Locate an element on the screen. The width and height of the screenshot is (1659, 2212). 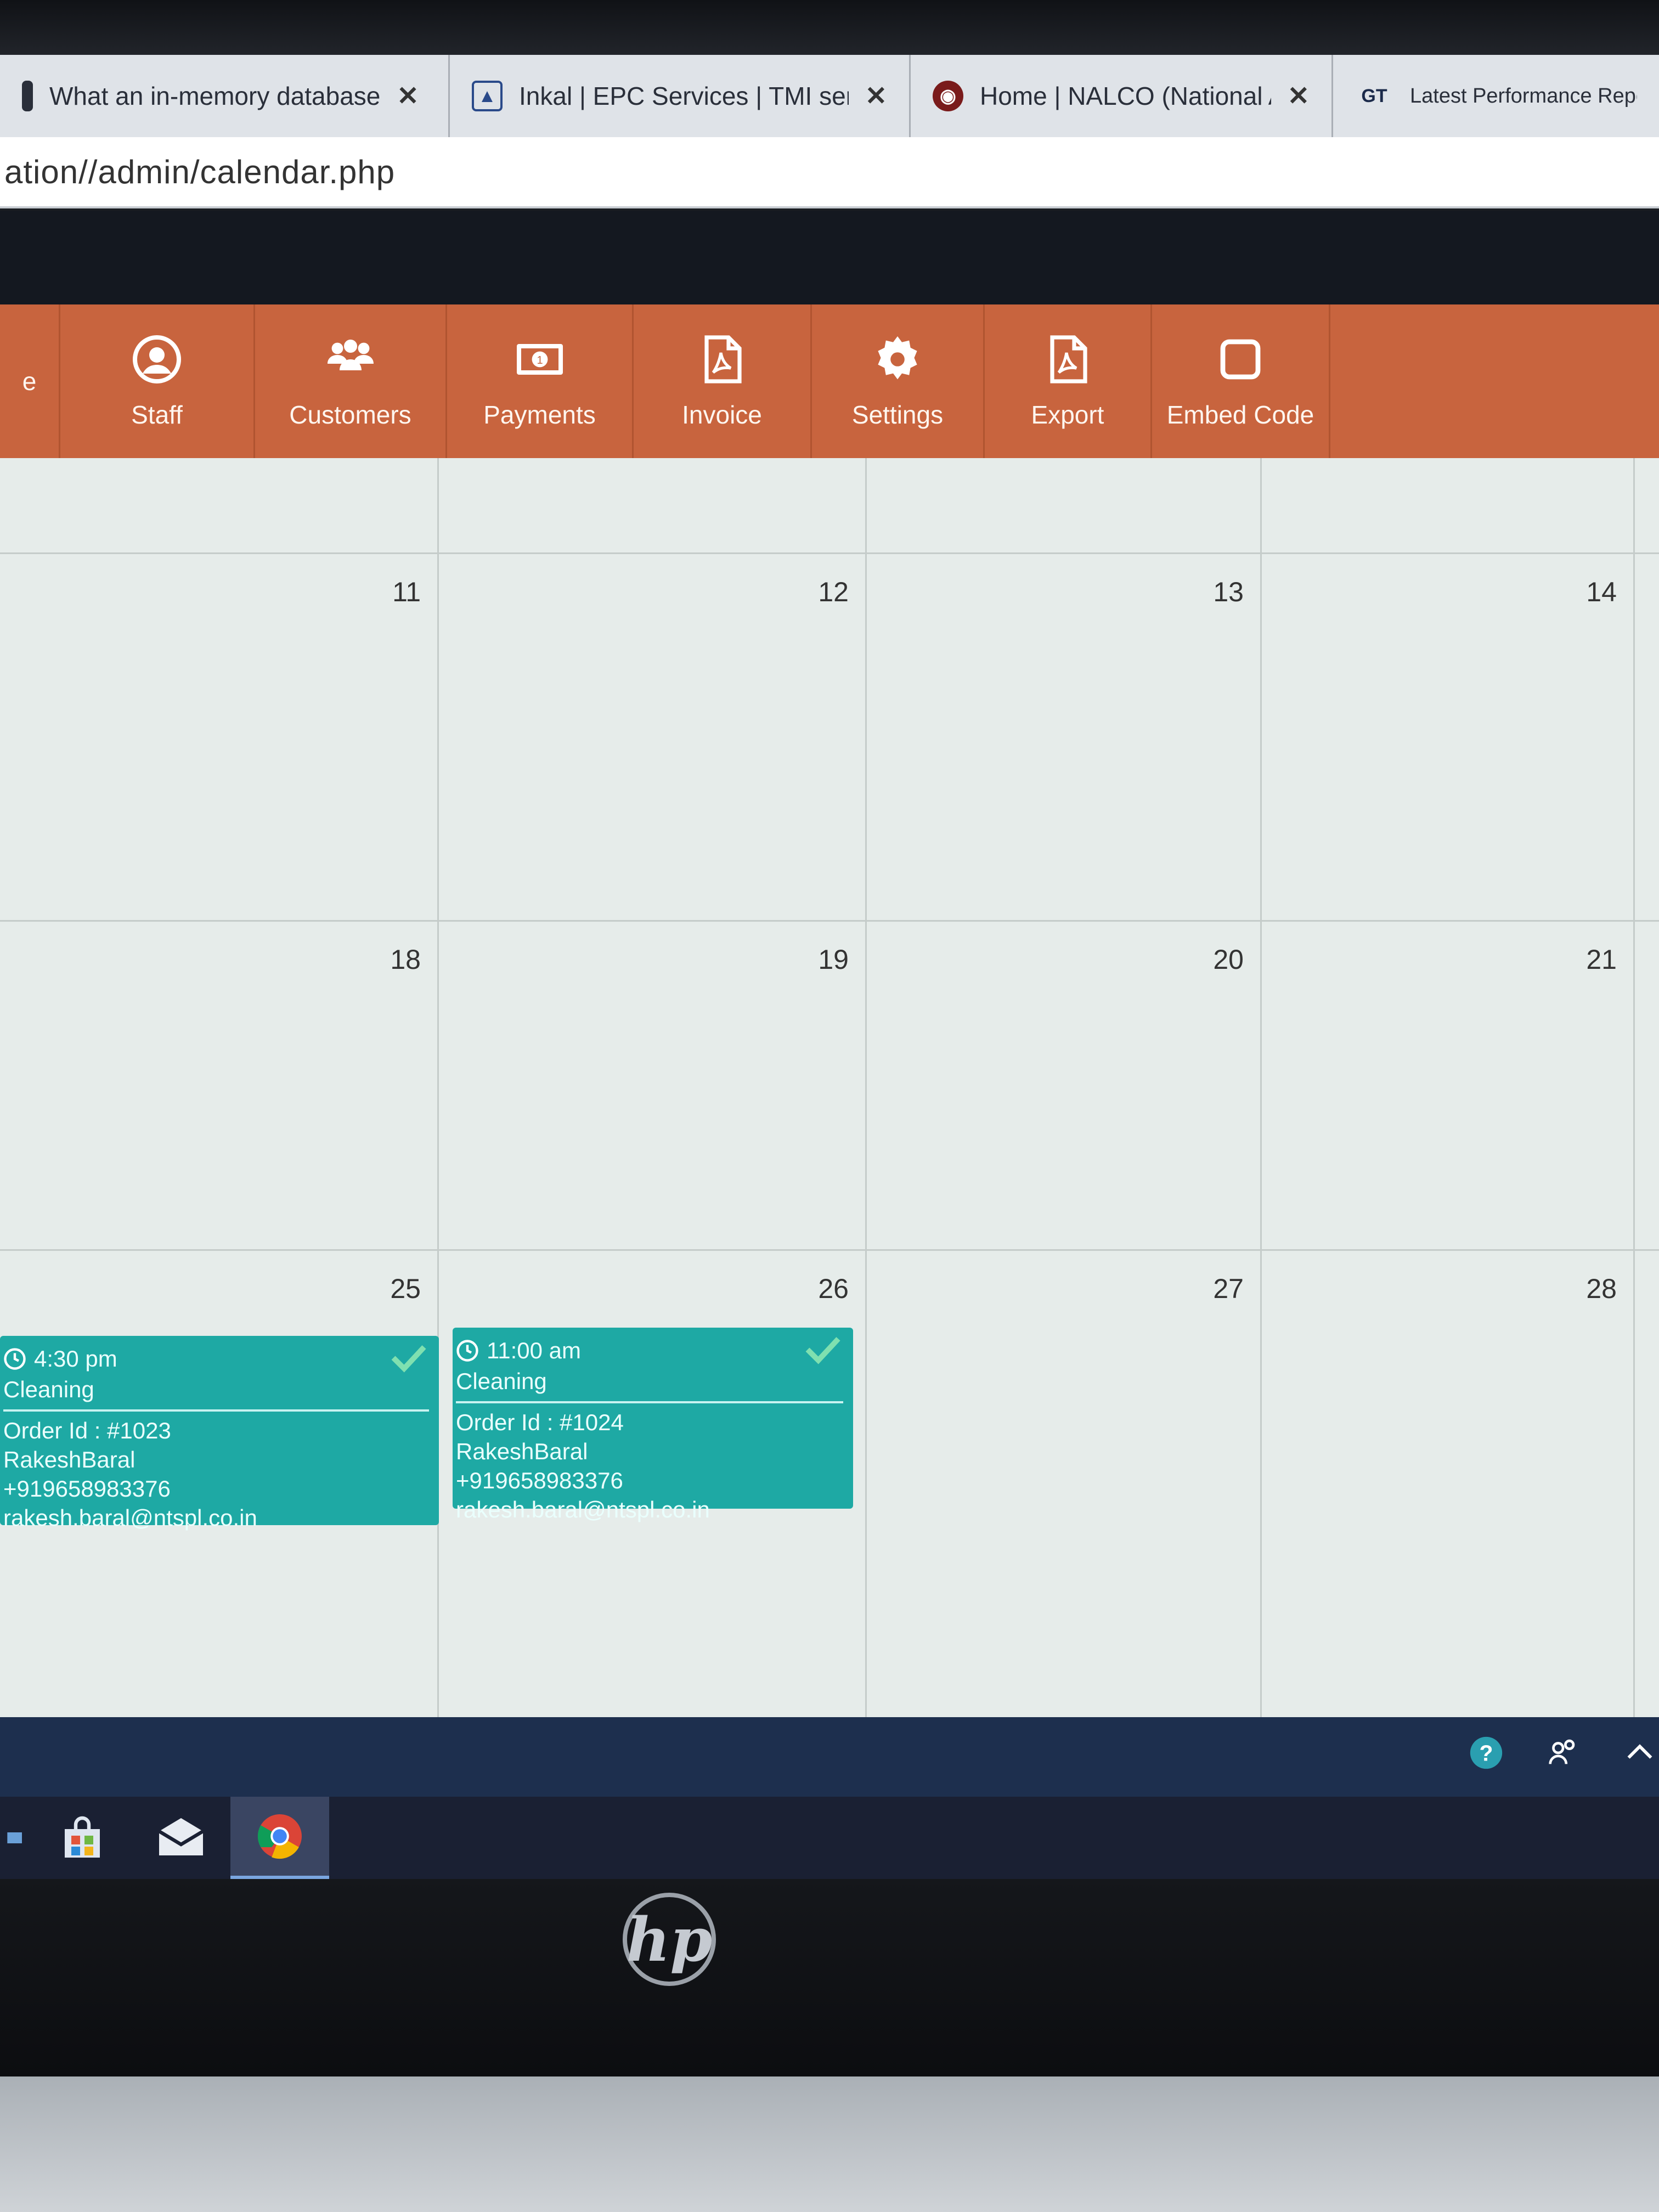
event-email: rakesh.baral@ntspl.co.in is located at coordinates (583, 1510).